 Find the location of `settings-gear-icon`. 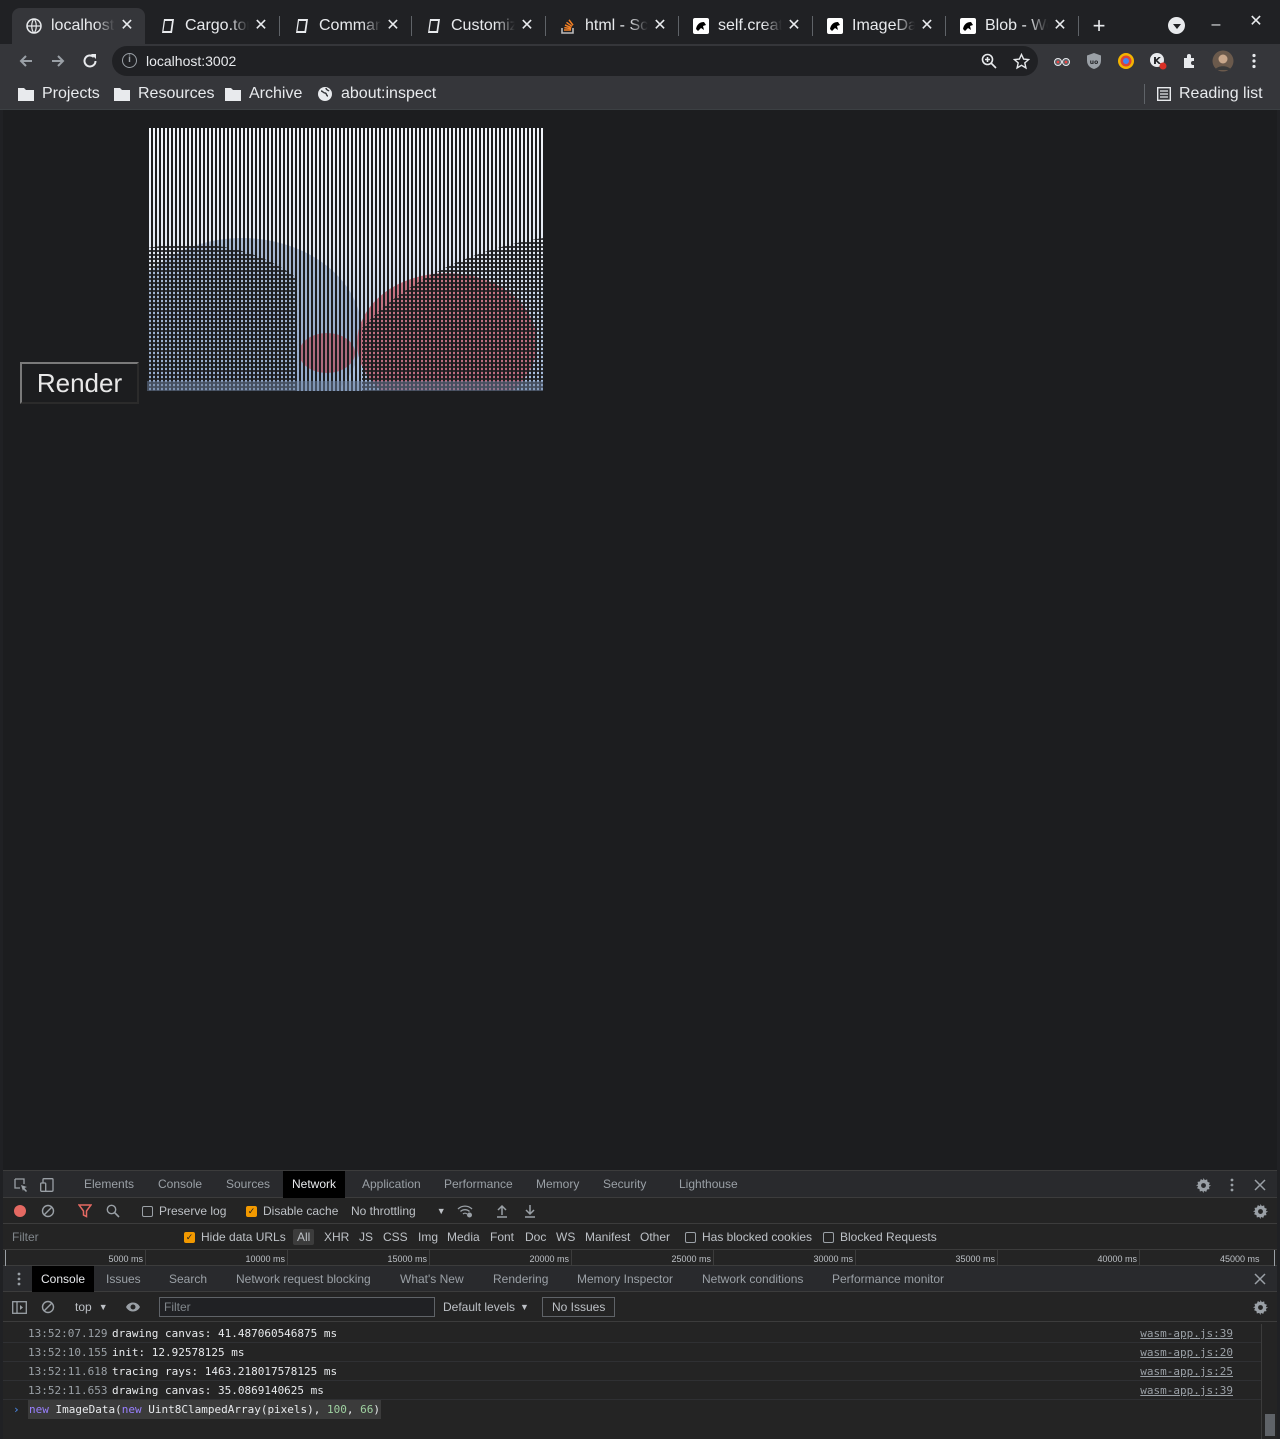

settings-gear-icon is located at coordinates (1203, 1185).